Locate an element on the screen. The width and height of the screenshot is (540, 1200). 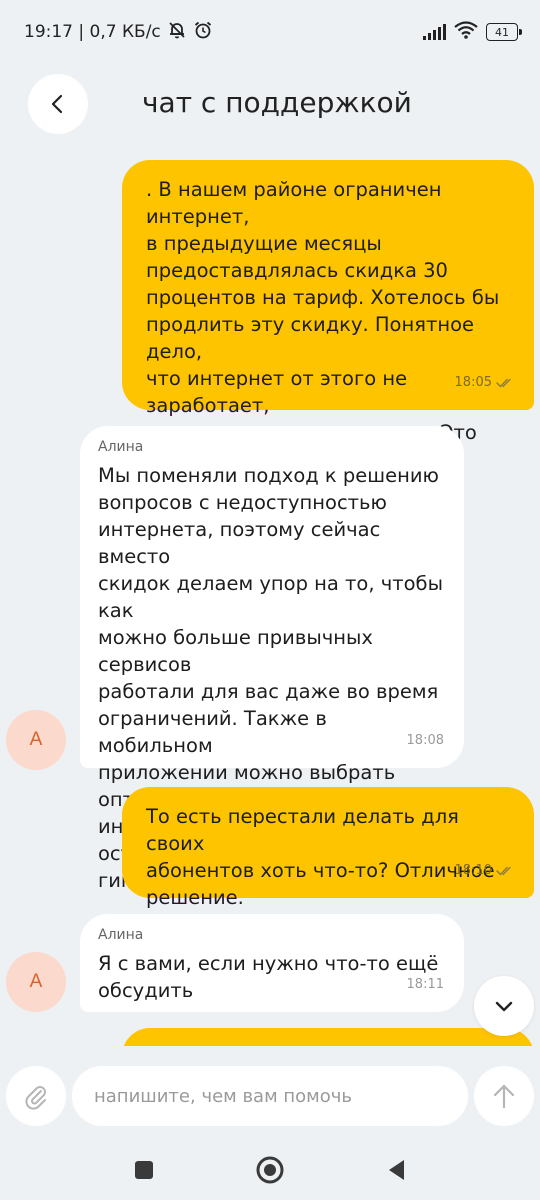
message-time: 18:08 is located at coordinates (425, 740).